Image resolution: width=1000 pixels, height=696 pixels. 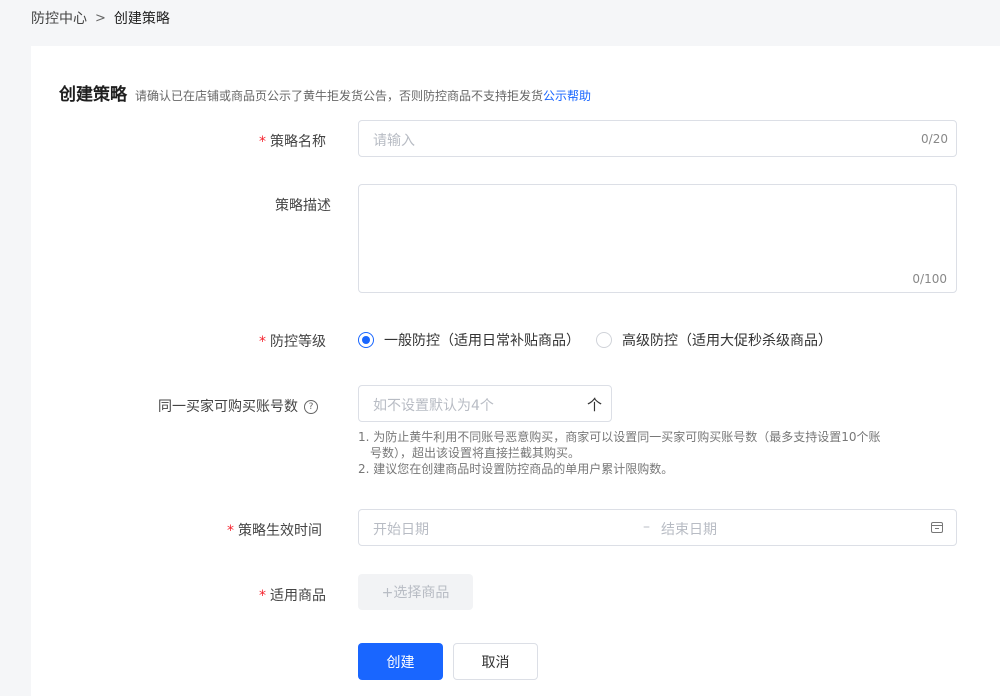 What do you see at coordinates (366, 340) in the screenshot?
I see `radio-checked-icon` at bounding box center [366, 340].